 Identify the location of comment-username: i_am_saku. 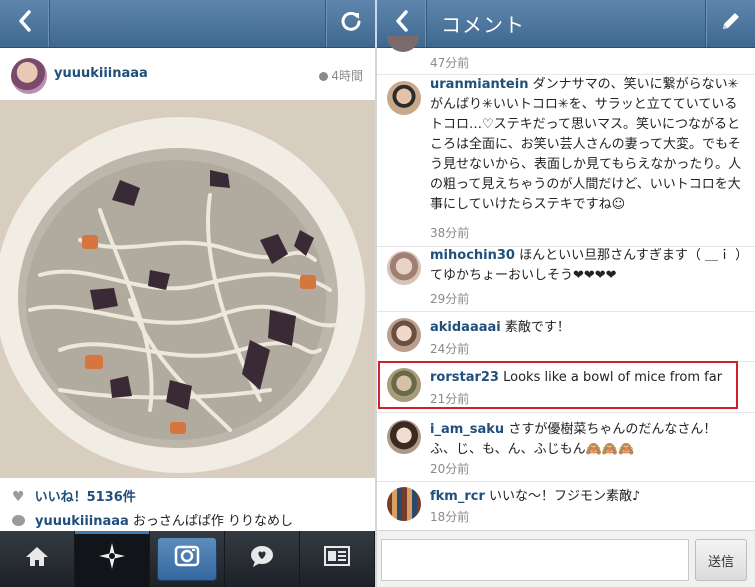
(467, 429).